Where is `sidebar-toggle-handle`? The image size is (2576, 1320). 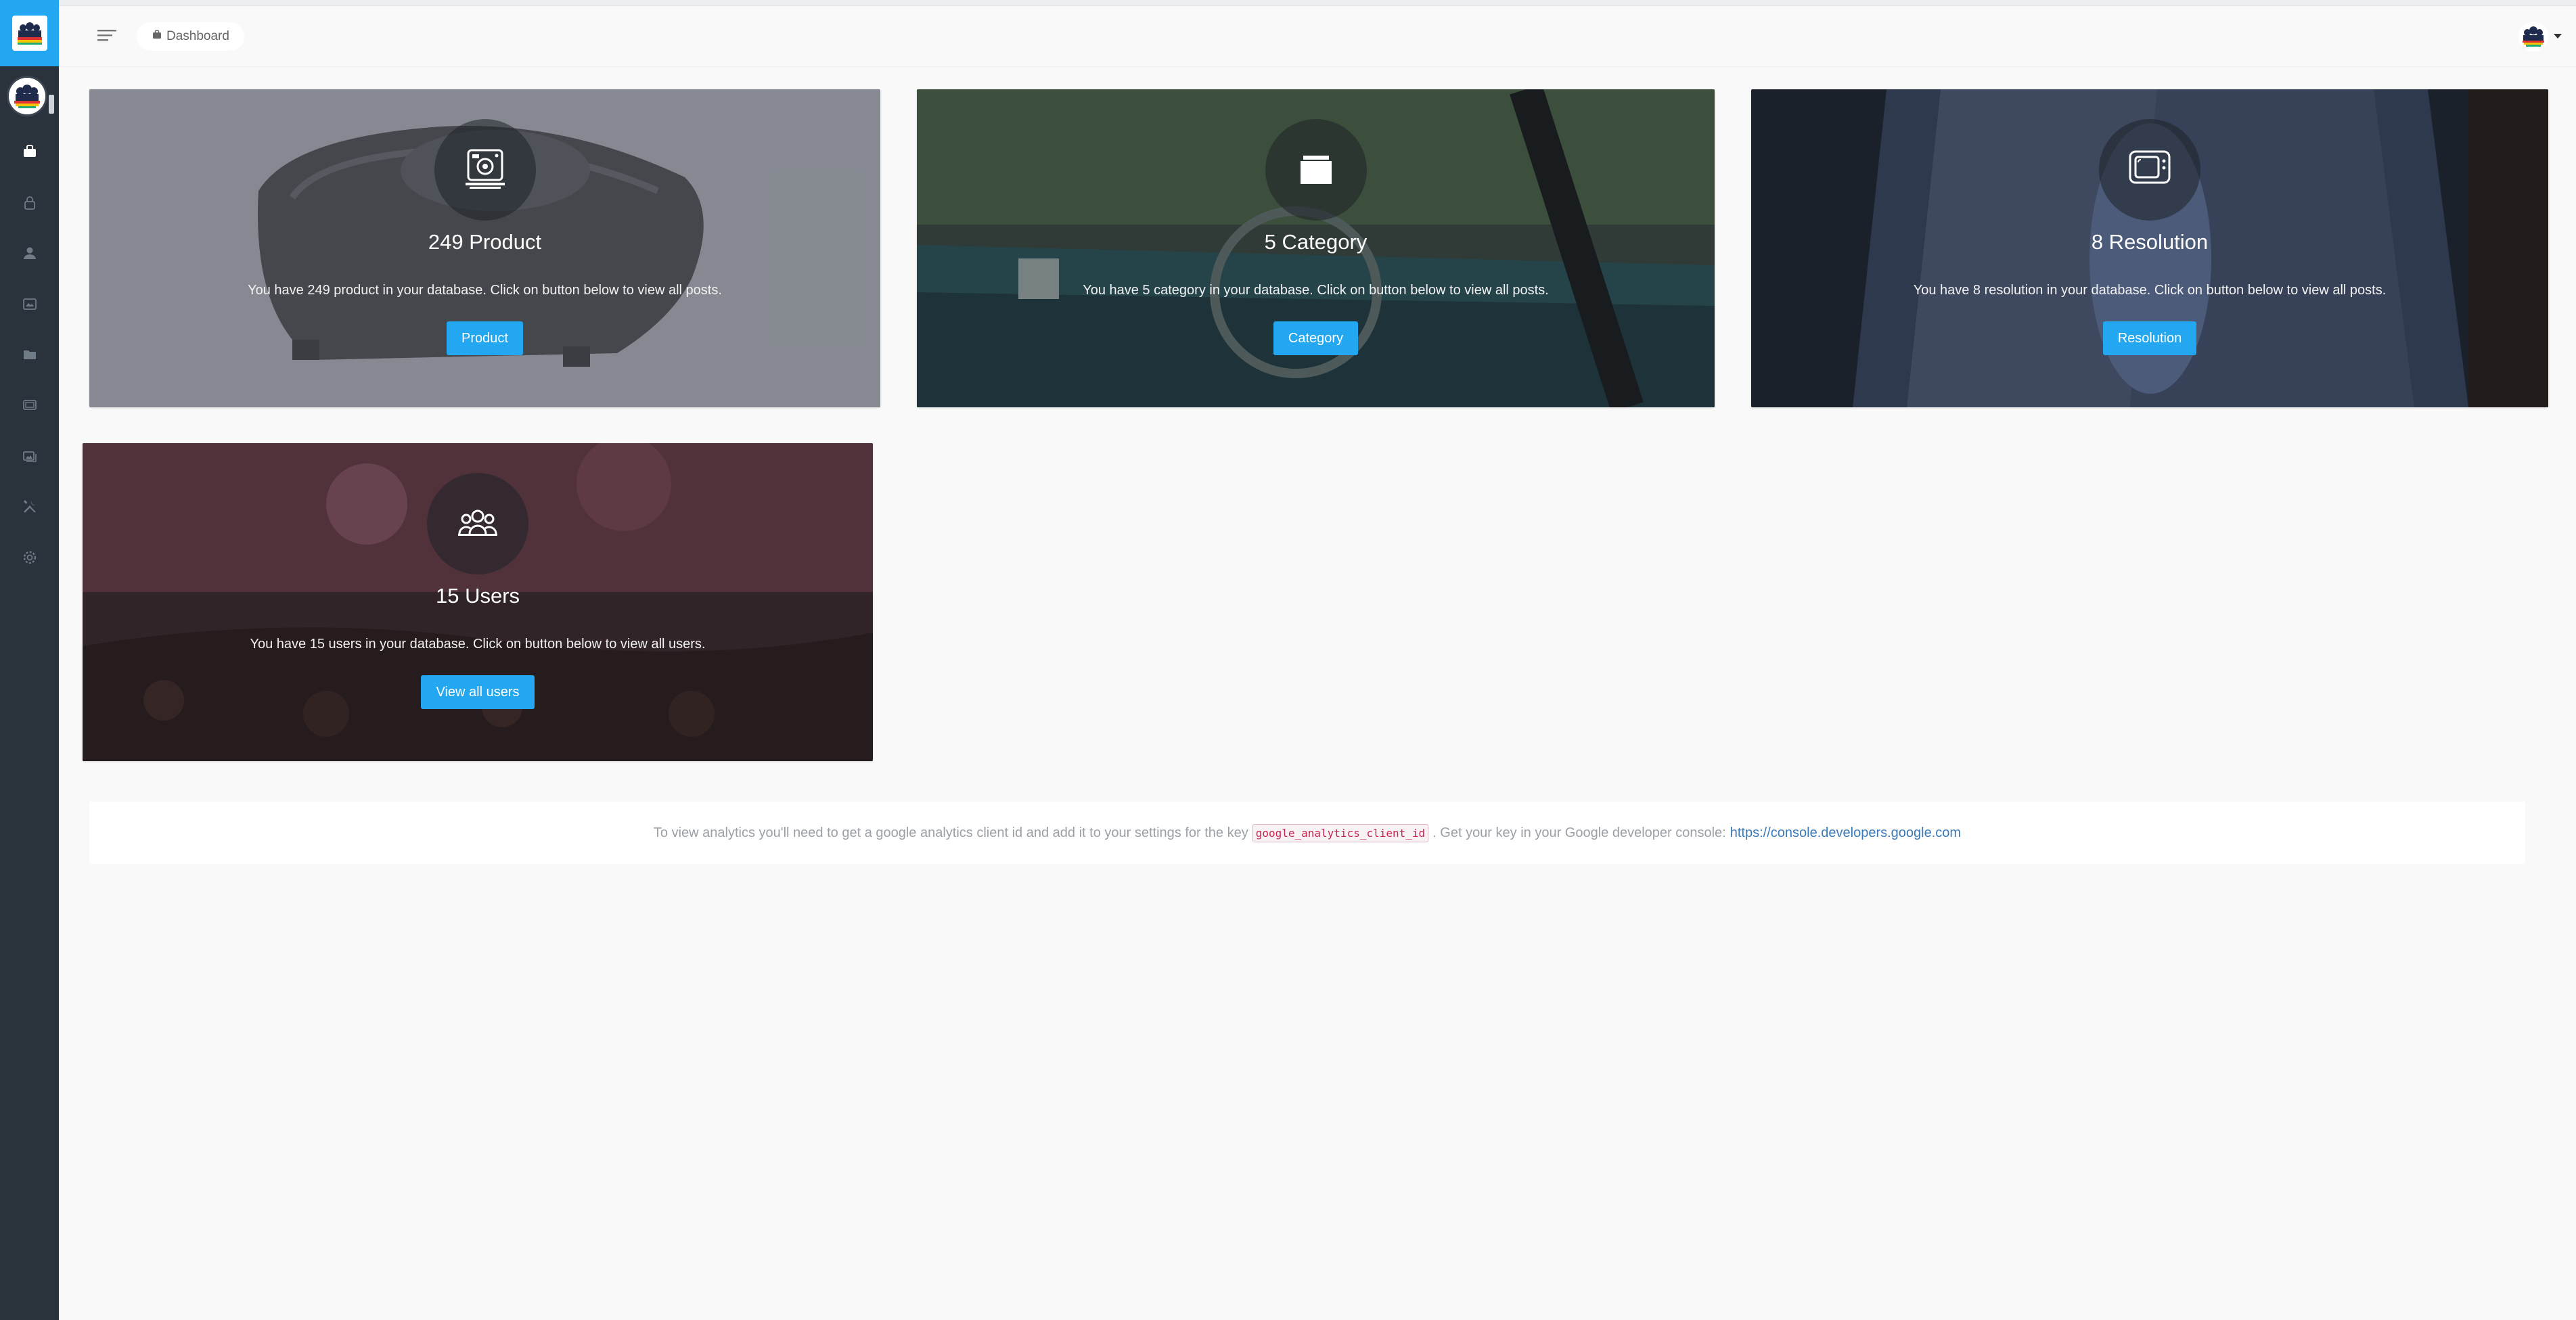 sidebar-toggle-handle is located at coordinates (51, 105).